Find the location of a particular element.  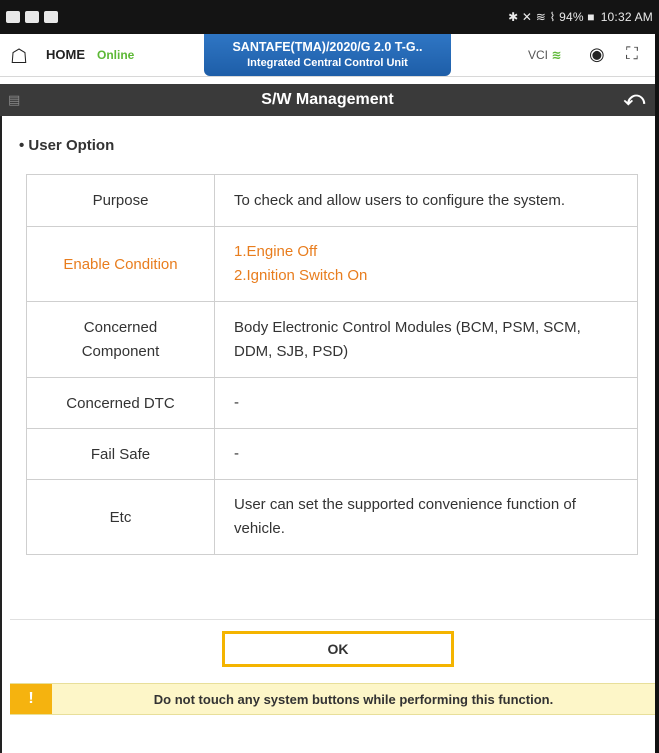

table-row: Fail Safe - is located at coordinates (332, 454).